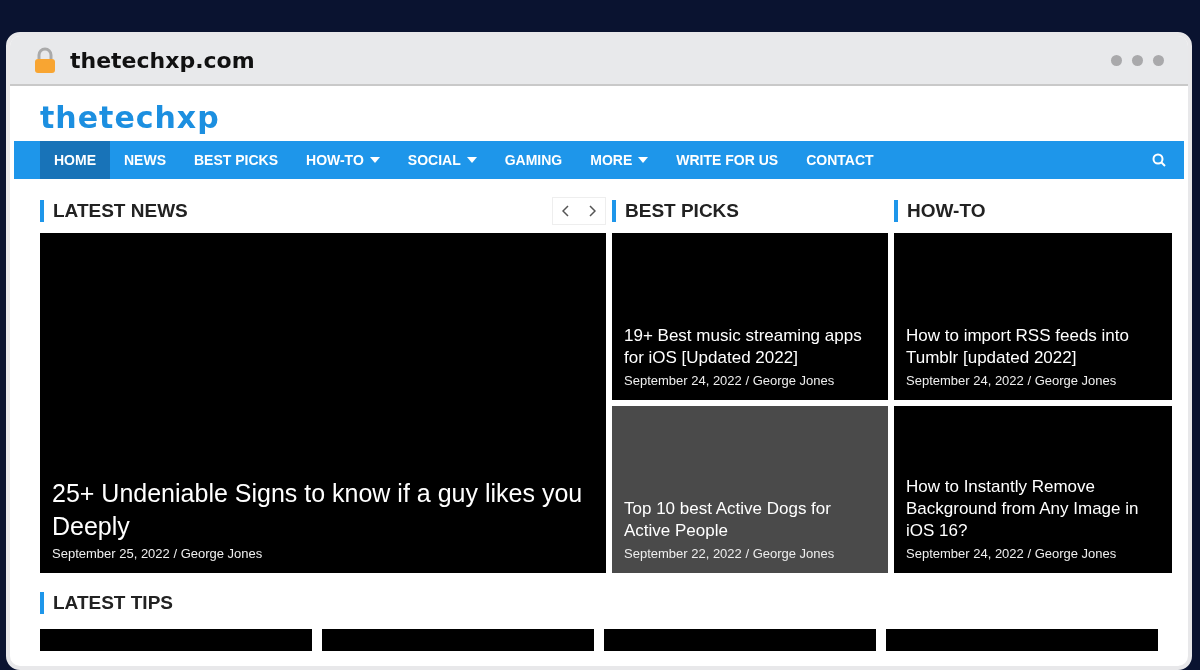  Describe the element at coordinates (114, 211) in the screenshot. I see `section-title: LATEST NEWS` at that location.